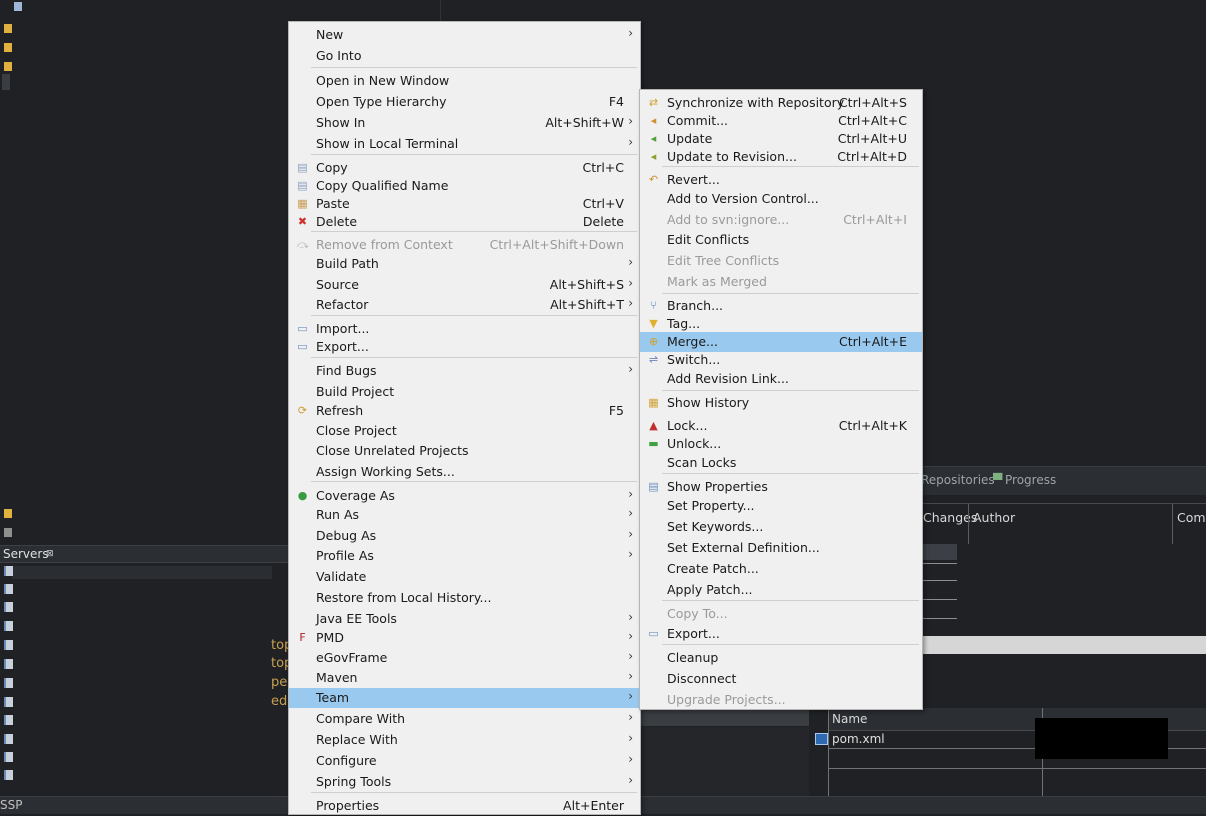  Describe the element at coordinates (1172, 524) in the screenshot. I see `column-divider` at that location.